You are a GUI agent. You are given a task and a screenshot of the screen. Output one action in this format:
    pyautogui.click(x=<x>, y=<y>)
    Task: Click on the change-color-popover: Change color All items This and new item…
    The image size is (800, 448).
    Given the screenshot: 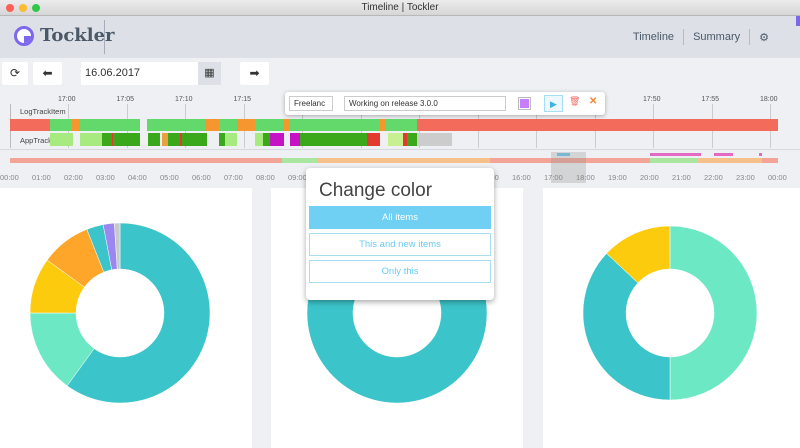 What is the action you would take?
    pyautogui.click(x=400, y=234)
    